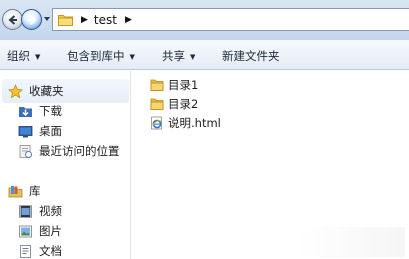 The width and height of the screenshot is (409, 259). Describe the element at coordinates (25, 111) in the screenshot. I see `download-folder-icon` at that location.